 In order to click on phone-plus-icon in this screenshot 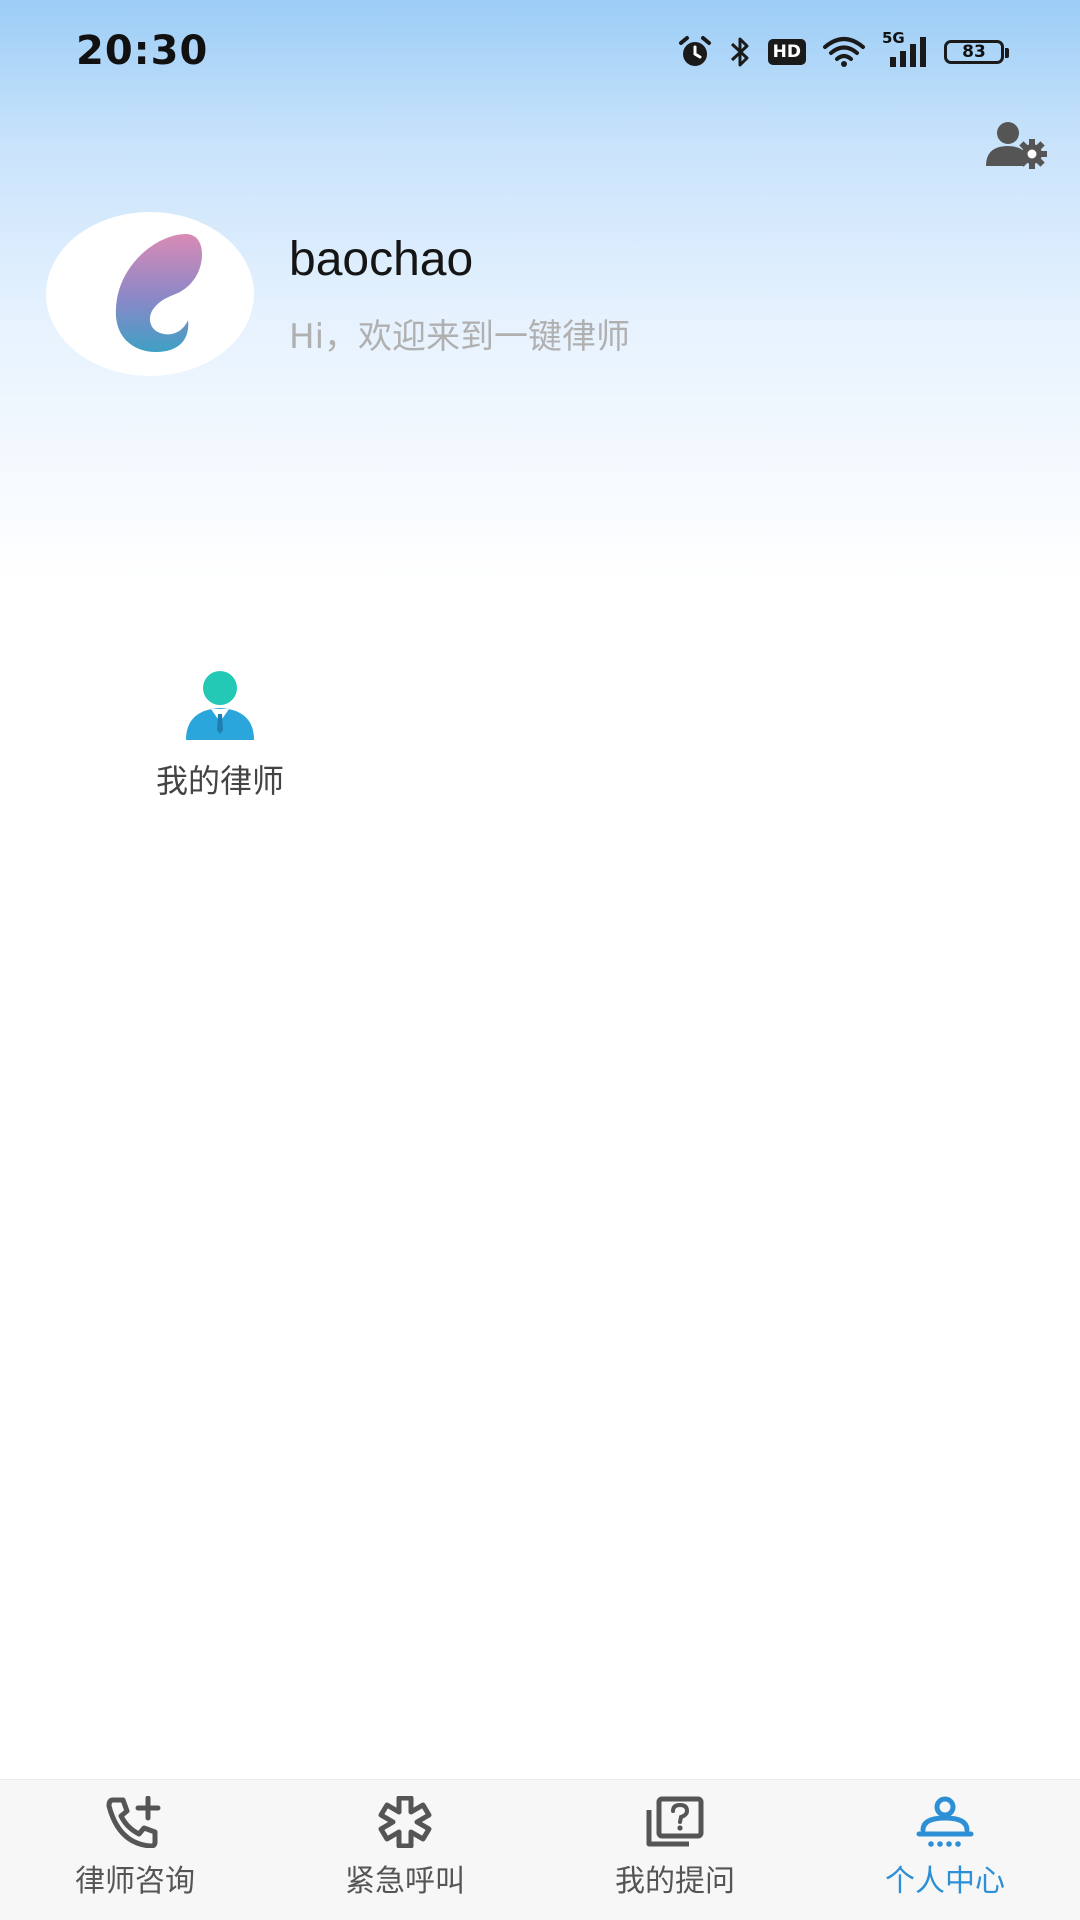, I will do `click(133, 1822)`.